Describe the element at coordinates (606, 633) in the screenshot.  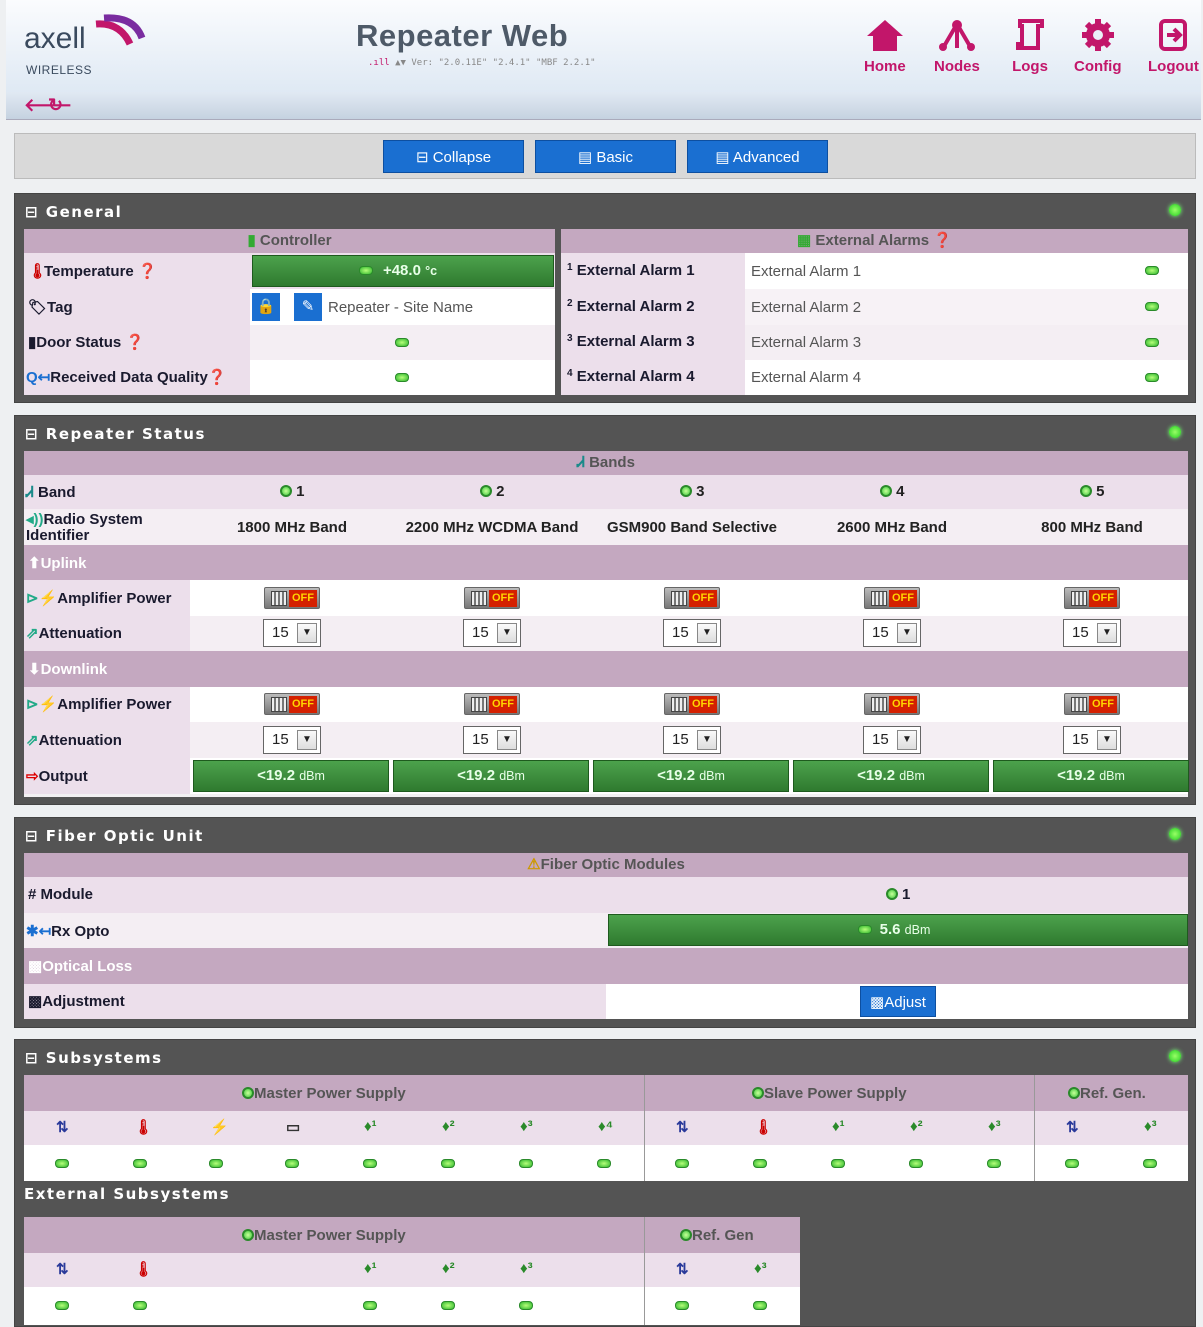
I see `ul-att-row: ⇗Attenuation` at that location.